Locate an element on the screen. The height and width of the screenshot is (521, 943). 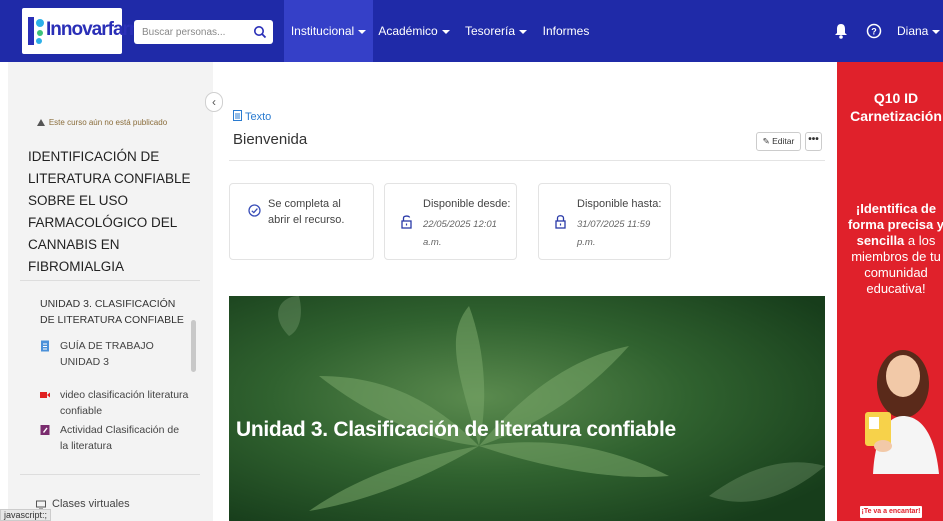
innovarfarma-logo: Innovarfarma is located at coordinates (88, 31).